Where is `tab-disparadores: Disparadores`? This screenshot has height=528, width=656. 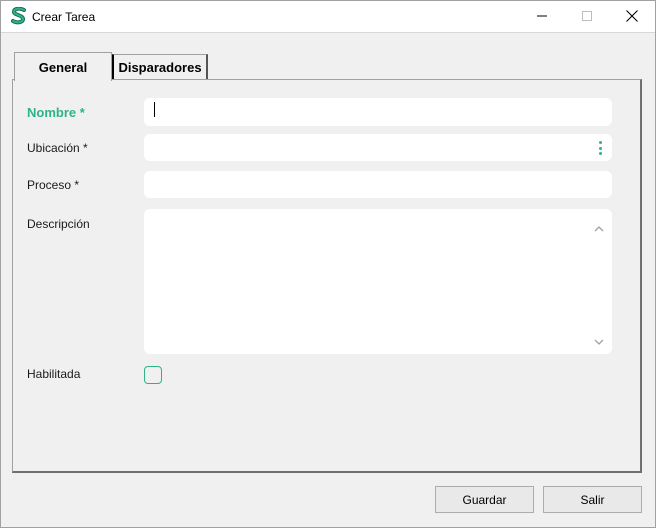
tab-disparadores: Disparadores is located at coordinates (160, 66).